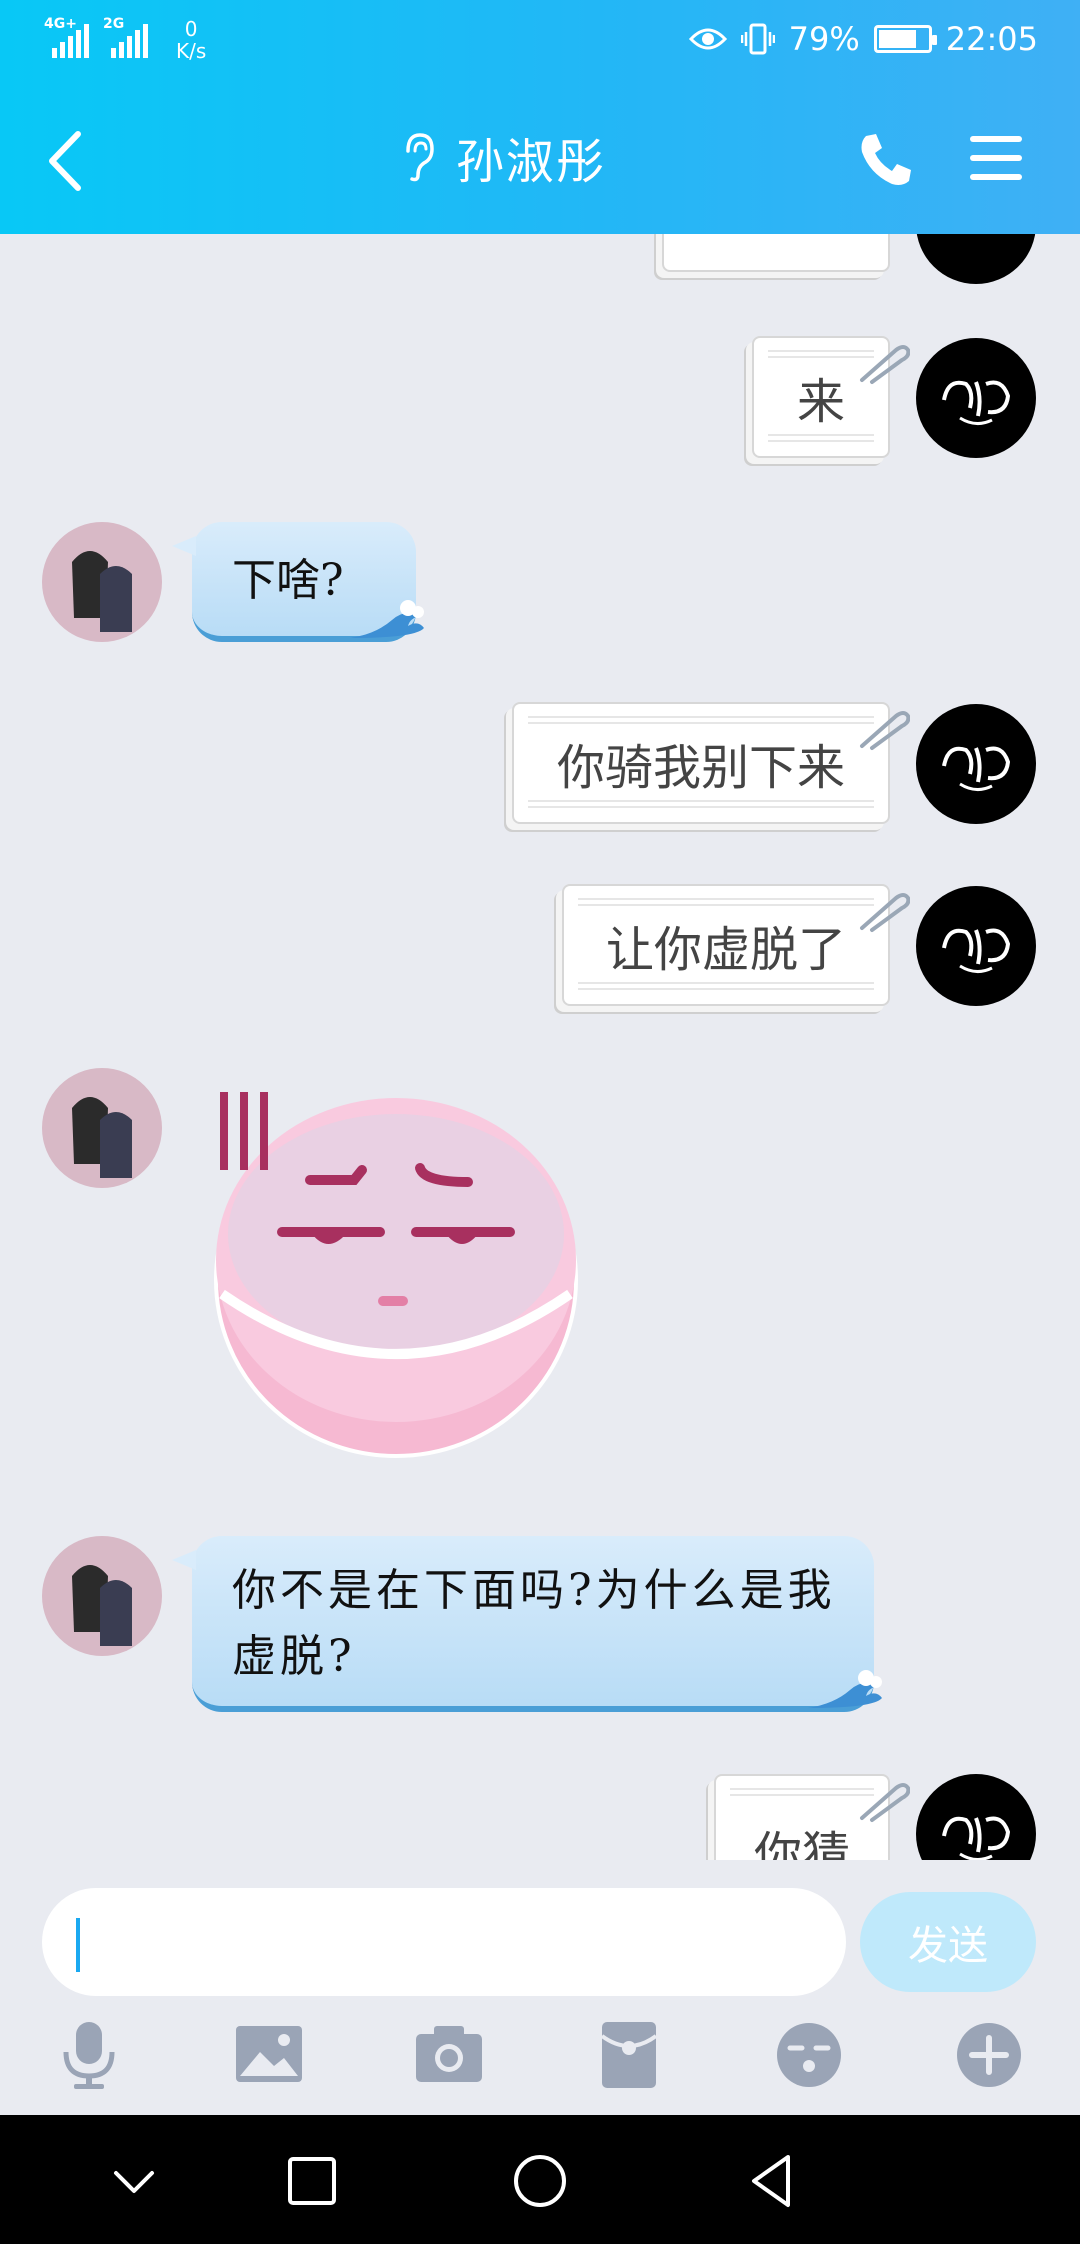 The height and width of the screenshot is (2244, 1080). I want to click on chevron-down-icon, so click(134, 2181).